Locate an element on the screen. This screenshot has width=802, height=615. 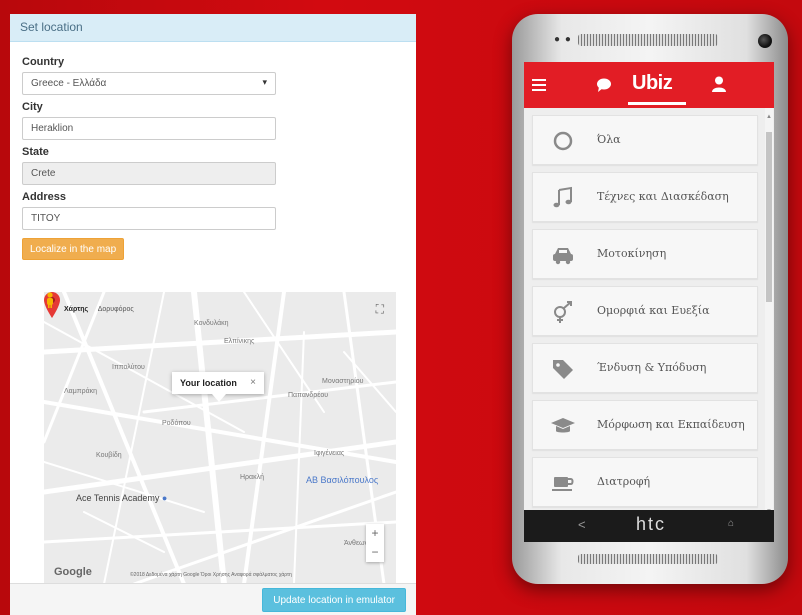
phone-nav-bar: < htc ⌂ is located at coordinates (649, 526).